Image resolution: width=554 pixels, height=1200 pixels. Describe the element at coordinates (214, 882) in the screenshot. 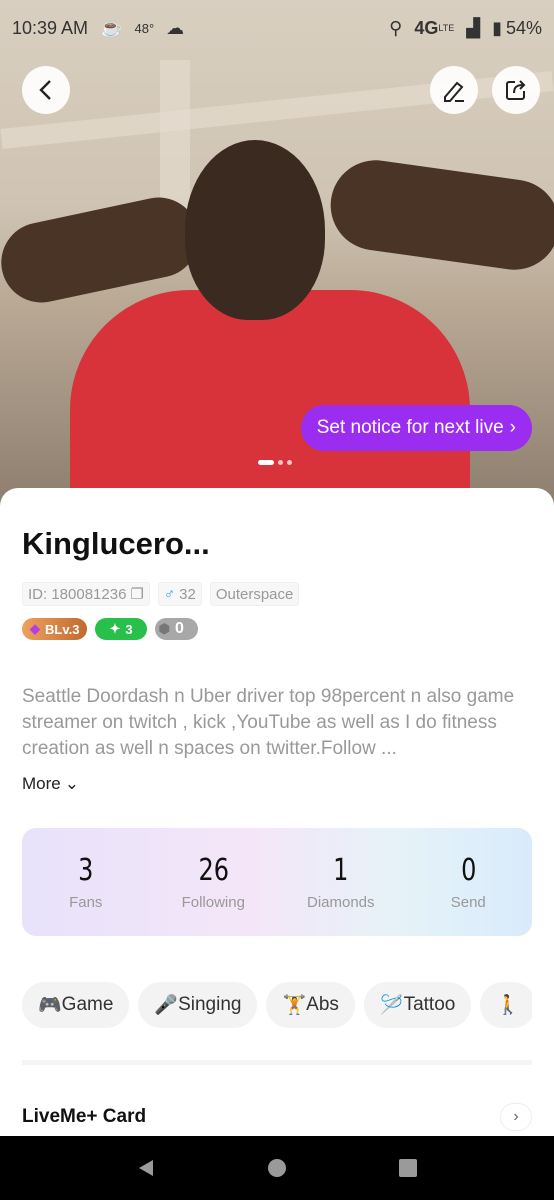

I see `stat-following: 26 Following` at that location.